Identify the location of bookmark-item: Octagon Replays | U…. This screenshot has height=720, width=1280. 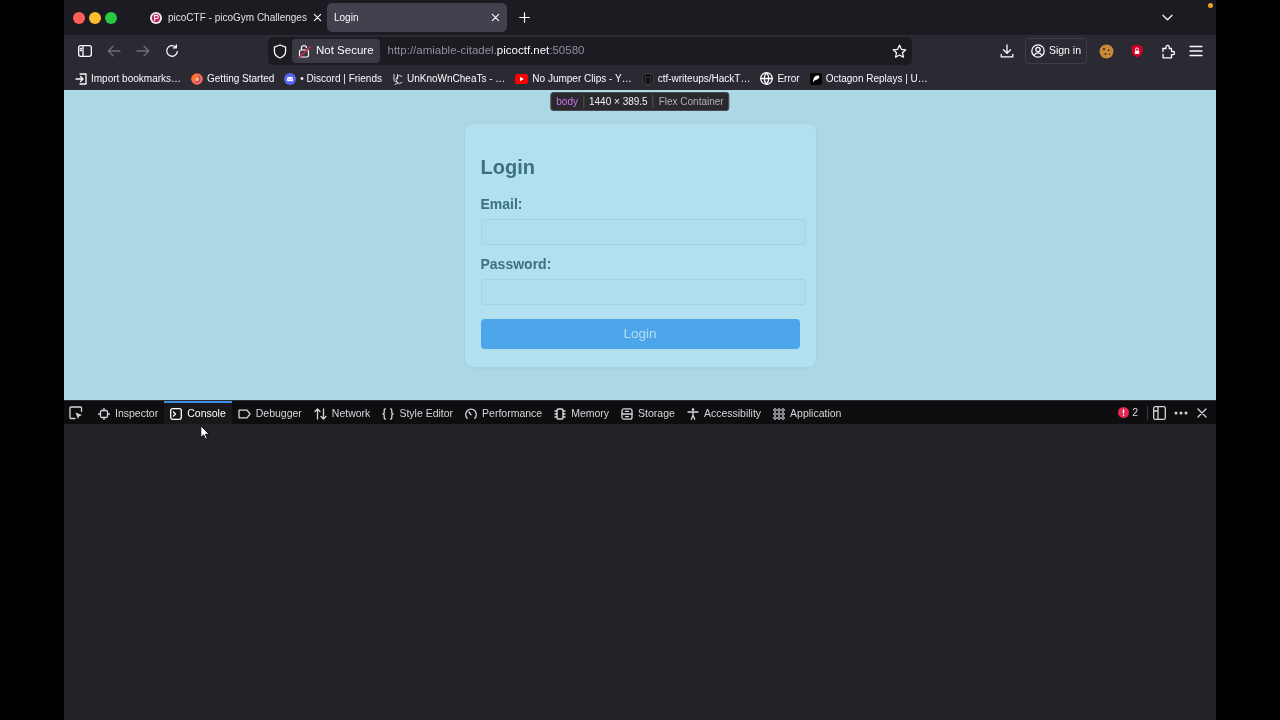
(868, 78).